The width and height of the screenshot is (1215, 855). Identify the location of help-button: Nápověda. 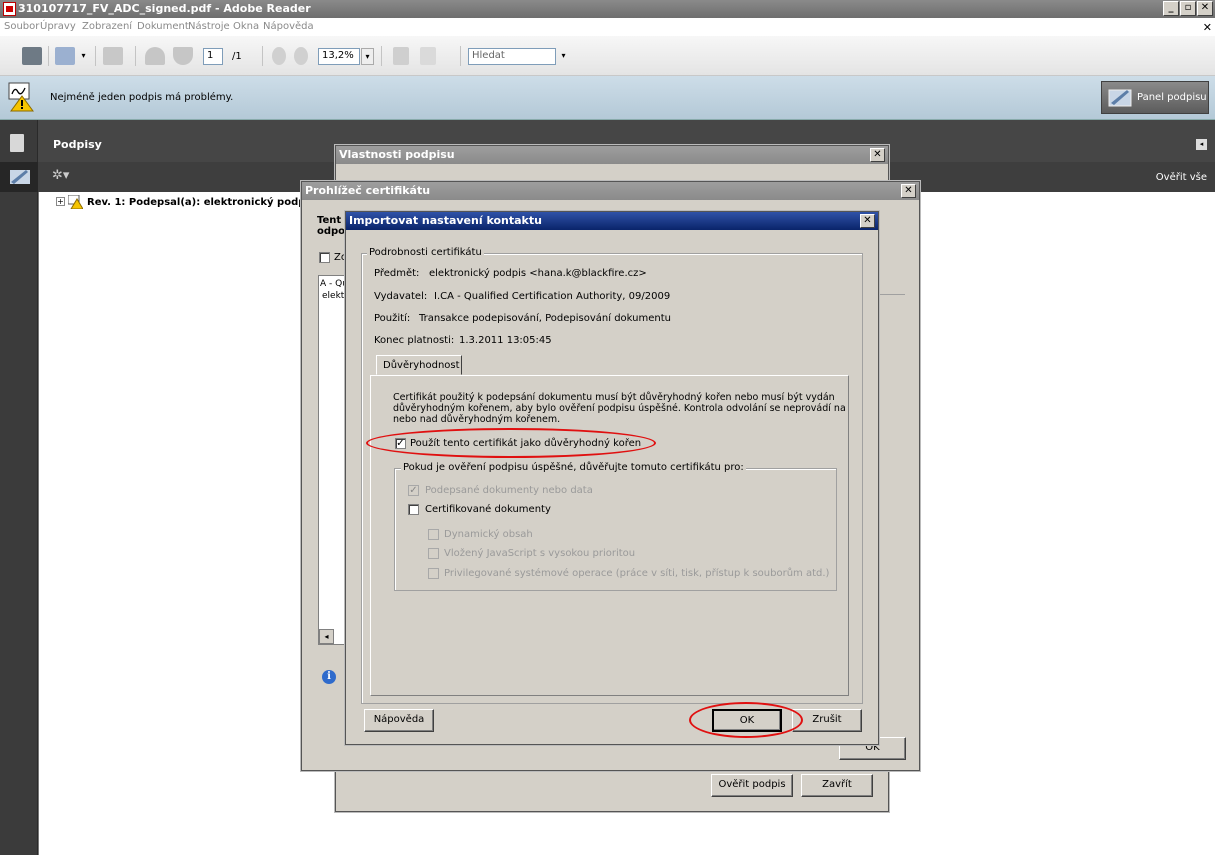
(399, 720).